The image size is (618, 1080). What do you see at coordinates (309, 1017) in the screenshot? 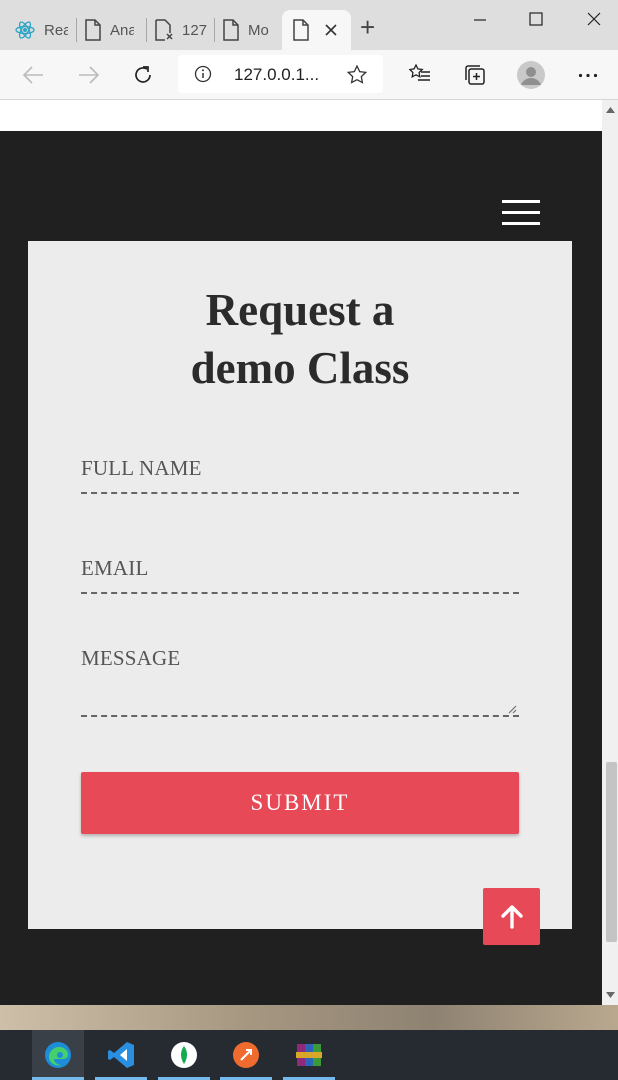
I see `desktop-wallpaper` at bounding box center [309, 1017].